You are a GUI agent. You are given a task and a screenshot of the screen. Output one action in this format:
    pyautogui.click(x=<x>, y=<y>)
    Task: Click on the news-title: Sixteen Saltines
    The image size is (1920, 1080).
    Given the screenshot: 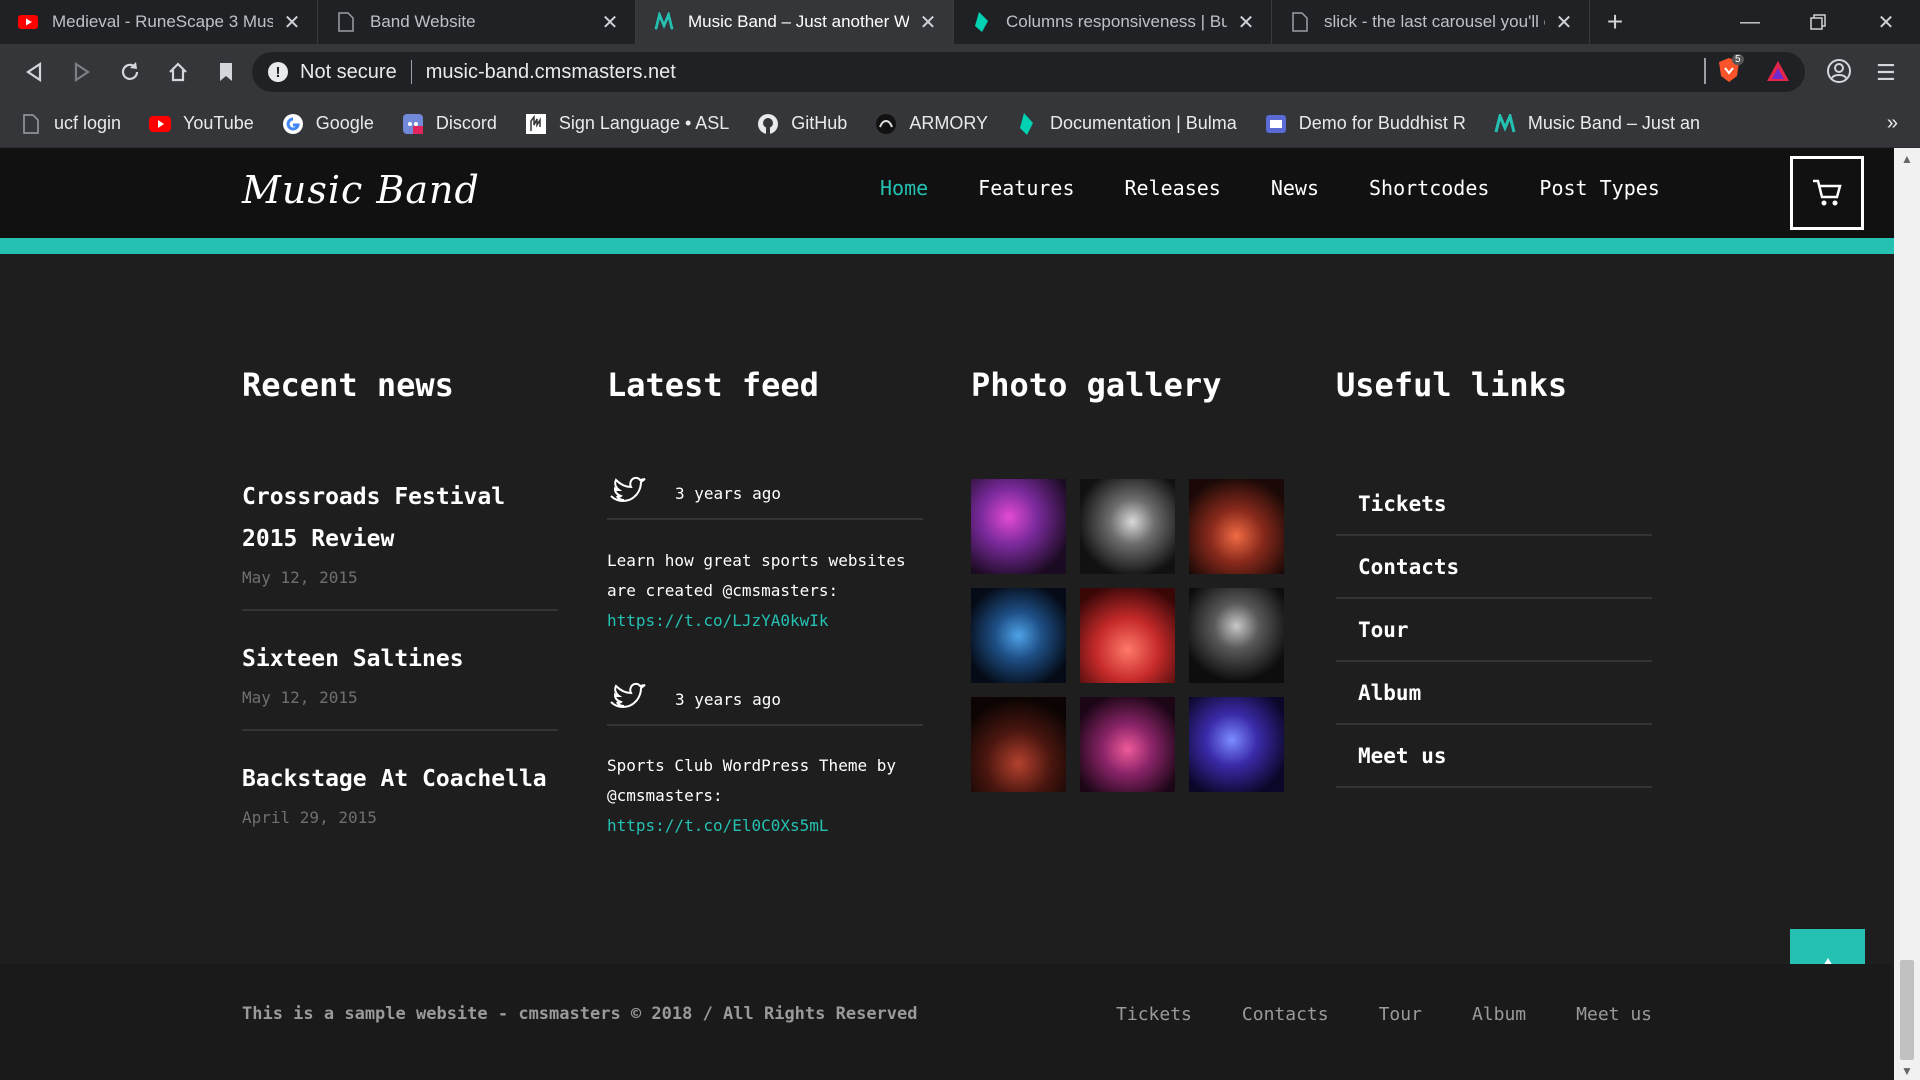 What is the action you would take?
    pyautogui.click(x=400, y=659)
    